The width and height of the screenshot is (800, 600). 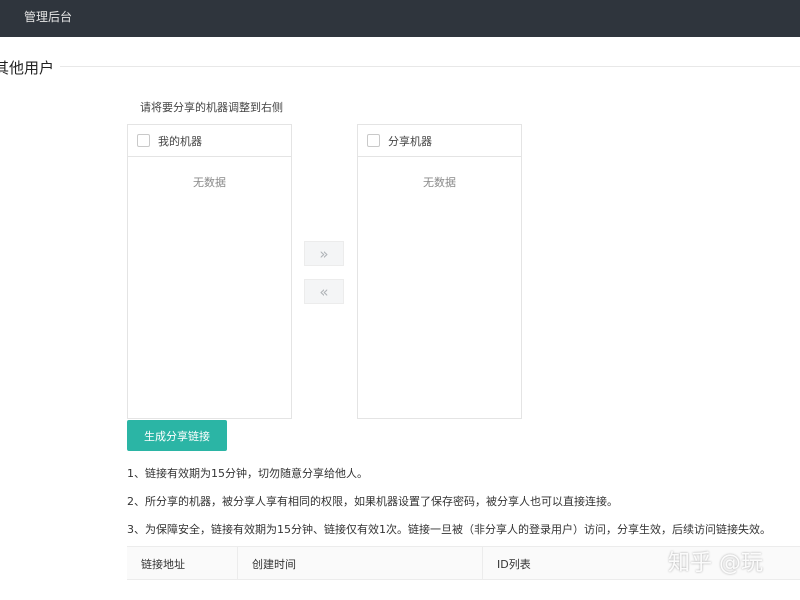 What do you see at coordinates (209, 271) in the screenshot?
I see `my-machines-panel: 我的机器 无数据` at bounding box center [209, 271].